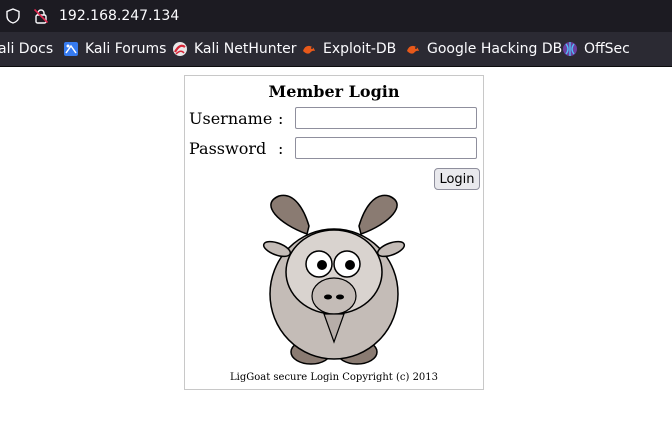  I want to click on bookmark-label: Exploit-DB, so click(360, 49).